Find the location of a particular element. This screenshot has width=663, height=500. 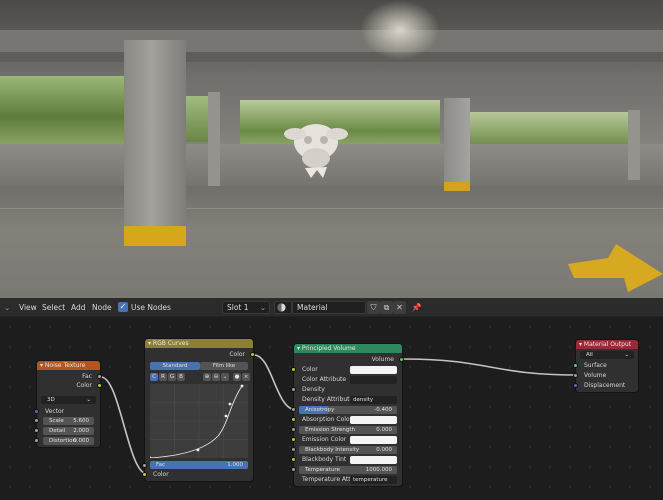

scale-field: Scale 5.600 is located at coordinates (68, 421).